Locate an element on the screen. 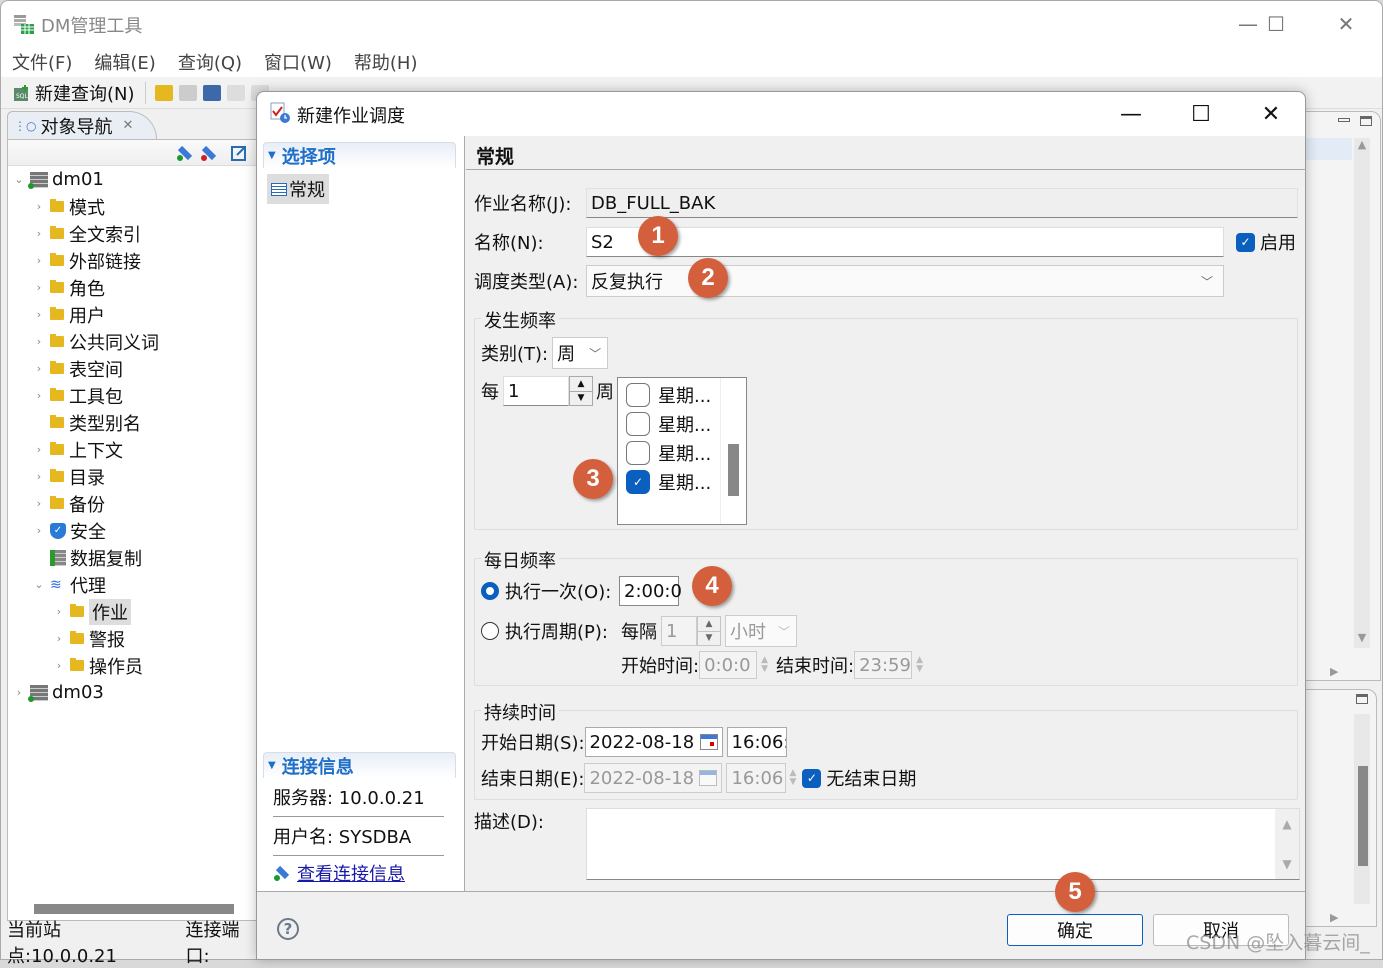 Image resolution: width=1383 pixels, height=968 pixels. close-button: ✕ is located at coordinates (1346, 24).